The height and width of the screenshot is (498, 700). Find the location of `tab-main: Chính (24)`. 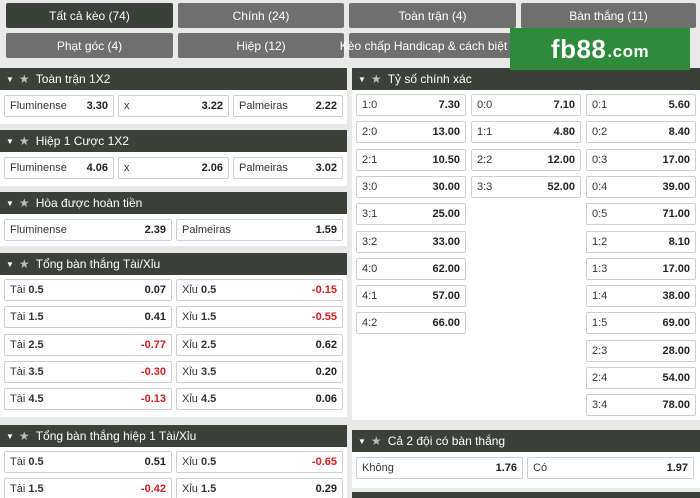

tab-main: Chính (24) is located at coordinates (261, 15).